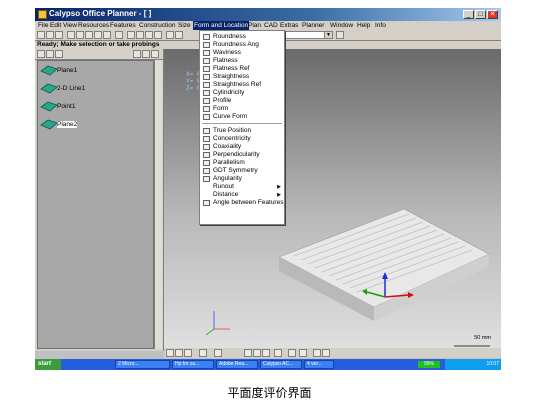 The height and width of the screenshot is (409, 539). I want to click on menu-item-parallelism: Parallelism, so click(242, 163).